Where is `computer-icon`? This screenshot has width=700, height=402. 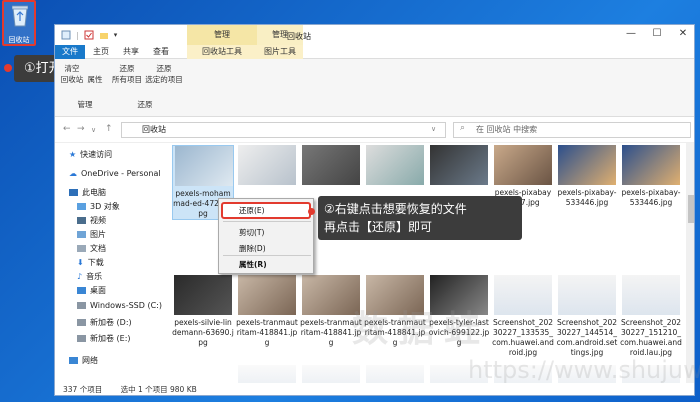 computer-icon is located at coordinates (73, 192).